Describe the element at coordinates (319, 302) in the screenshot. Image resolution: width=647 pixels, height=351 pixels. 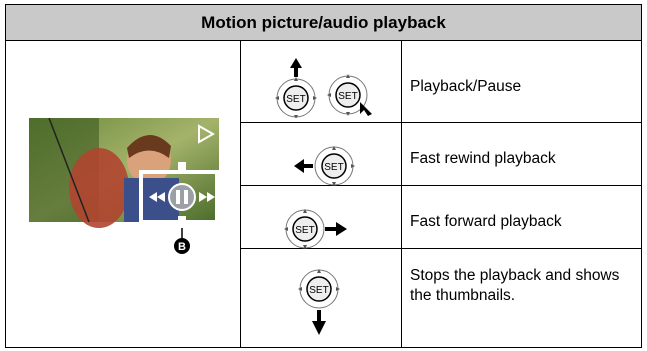
I see `set-button-down-icon: SET` at that location.